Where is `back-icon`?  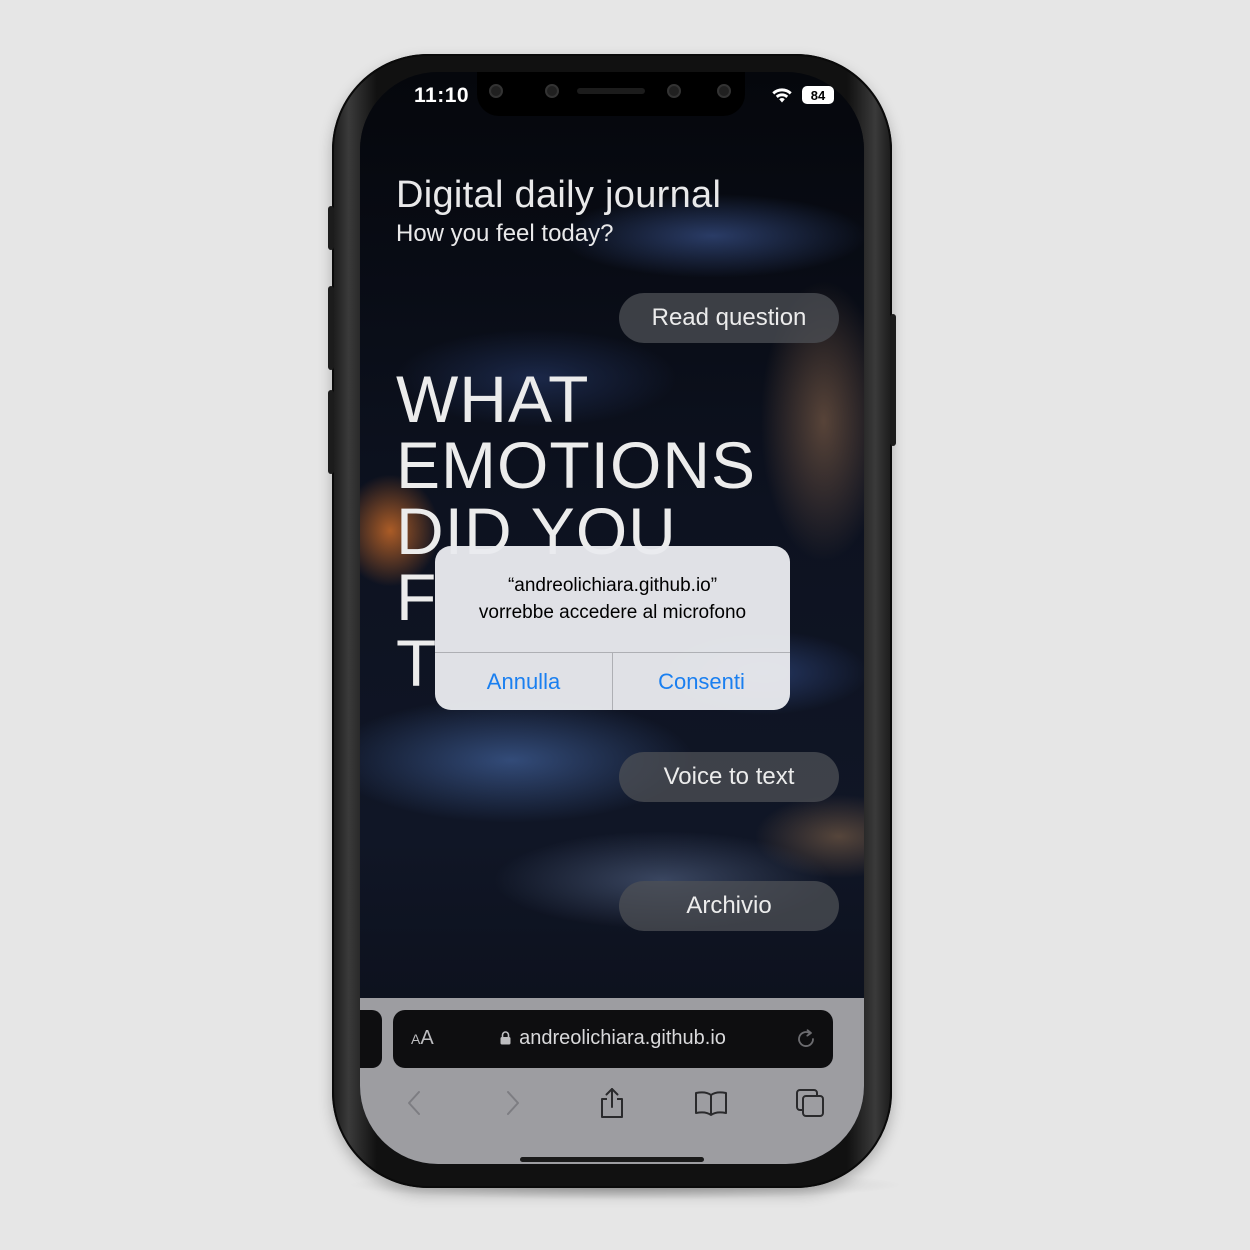
back-icon is located at coordinates (414, 1103).